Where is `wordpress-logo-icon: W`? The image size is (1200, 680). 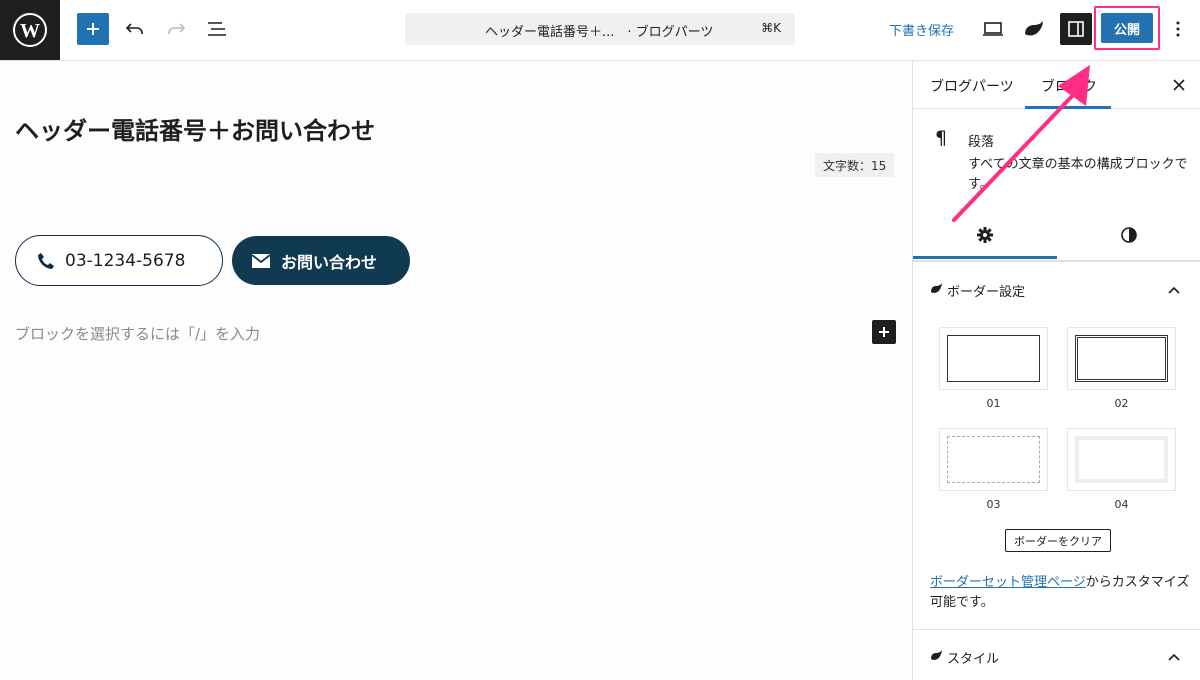 wordpress-logo-icon: W is located at coordinates (30, 30).